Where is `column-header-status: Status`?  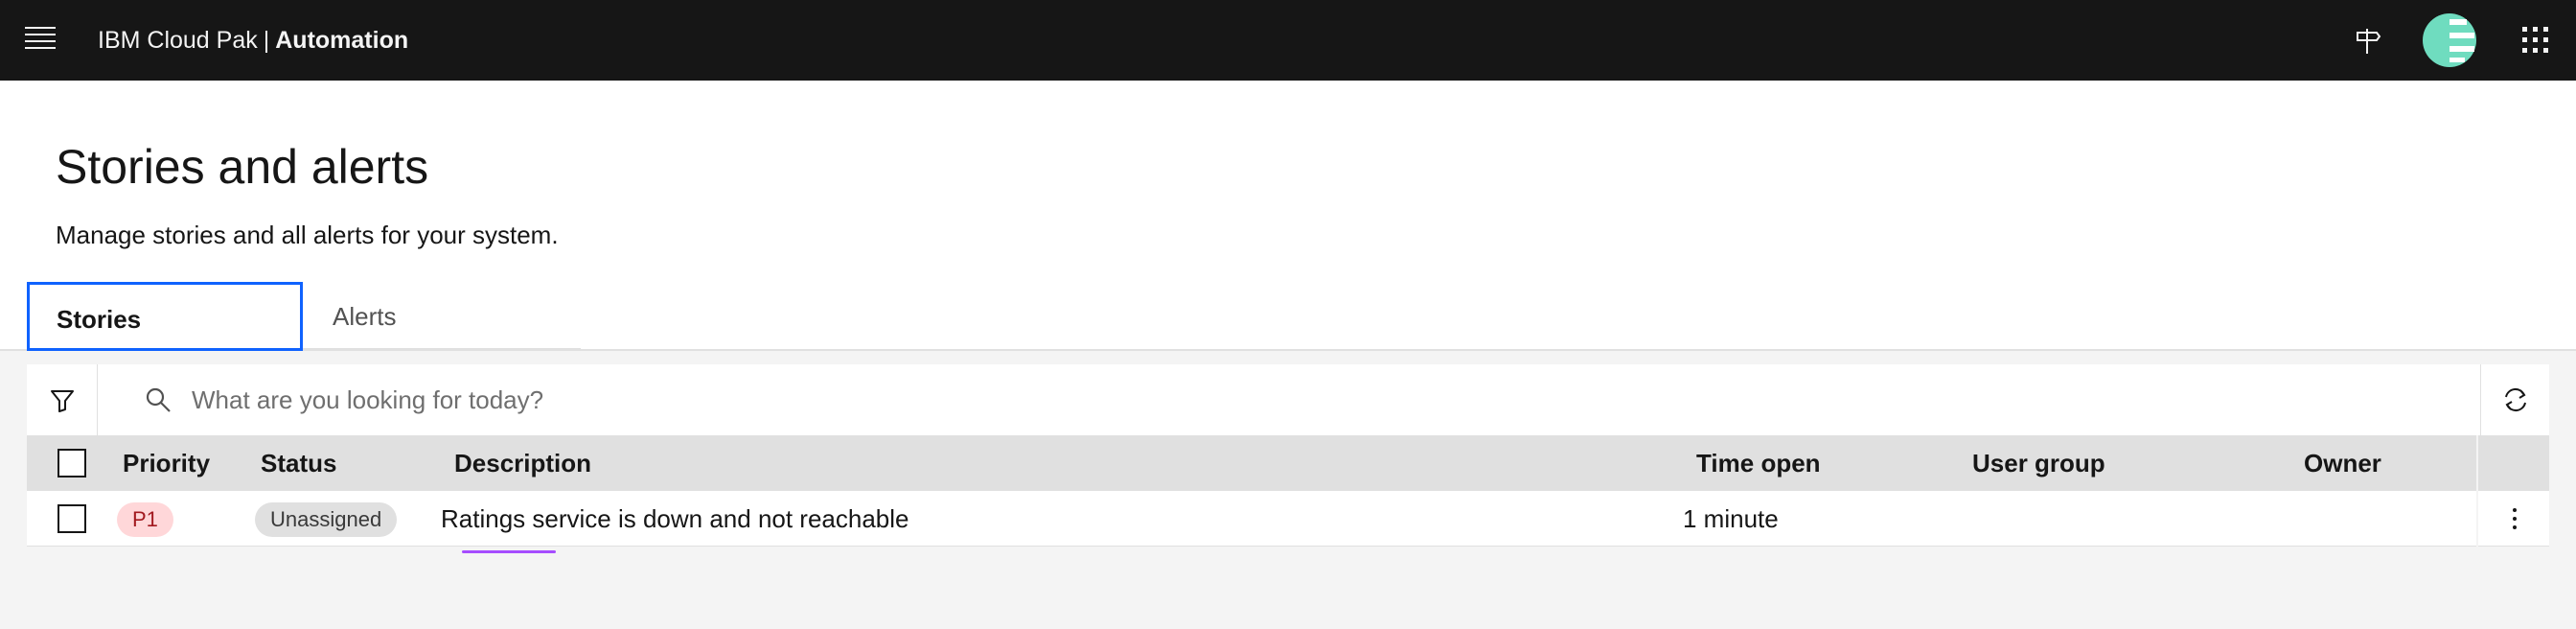
column-header-status: Status is located at coordinates (298, 463).